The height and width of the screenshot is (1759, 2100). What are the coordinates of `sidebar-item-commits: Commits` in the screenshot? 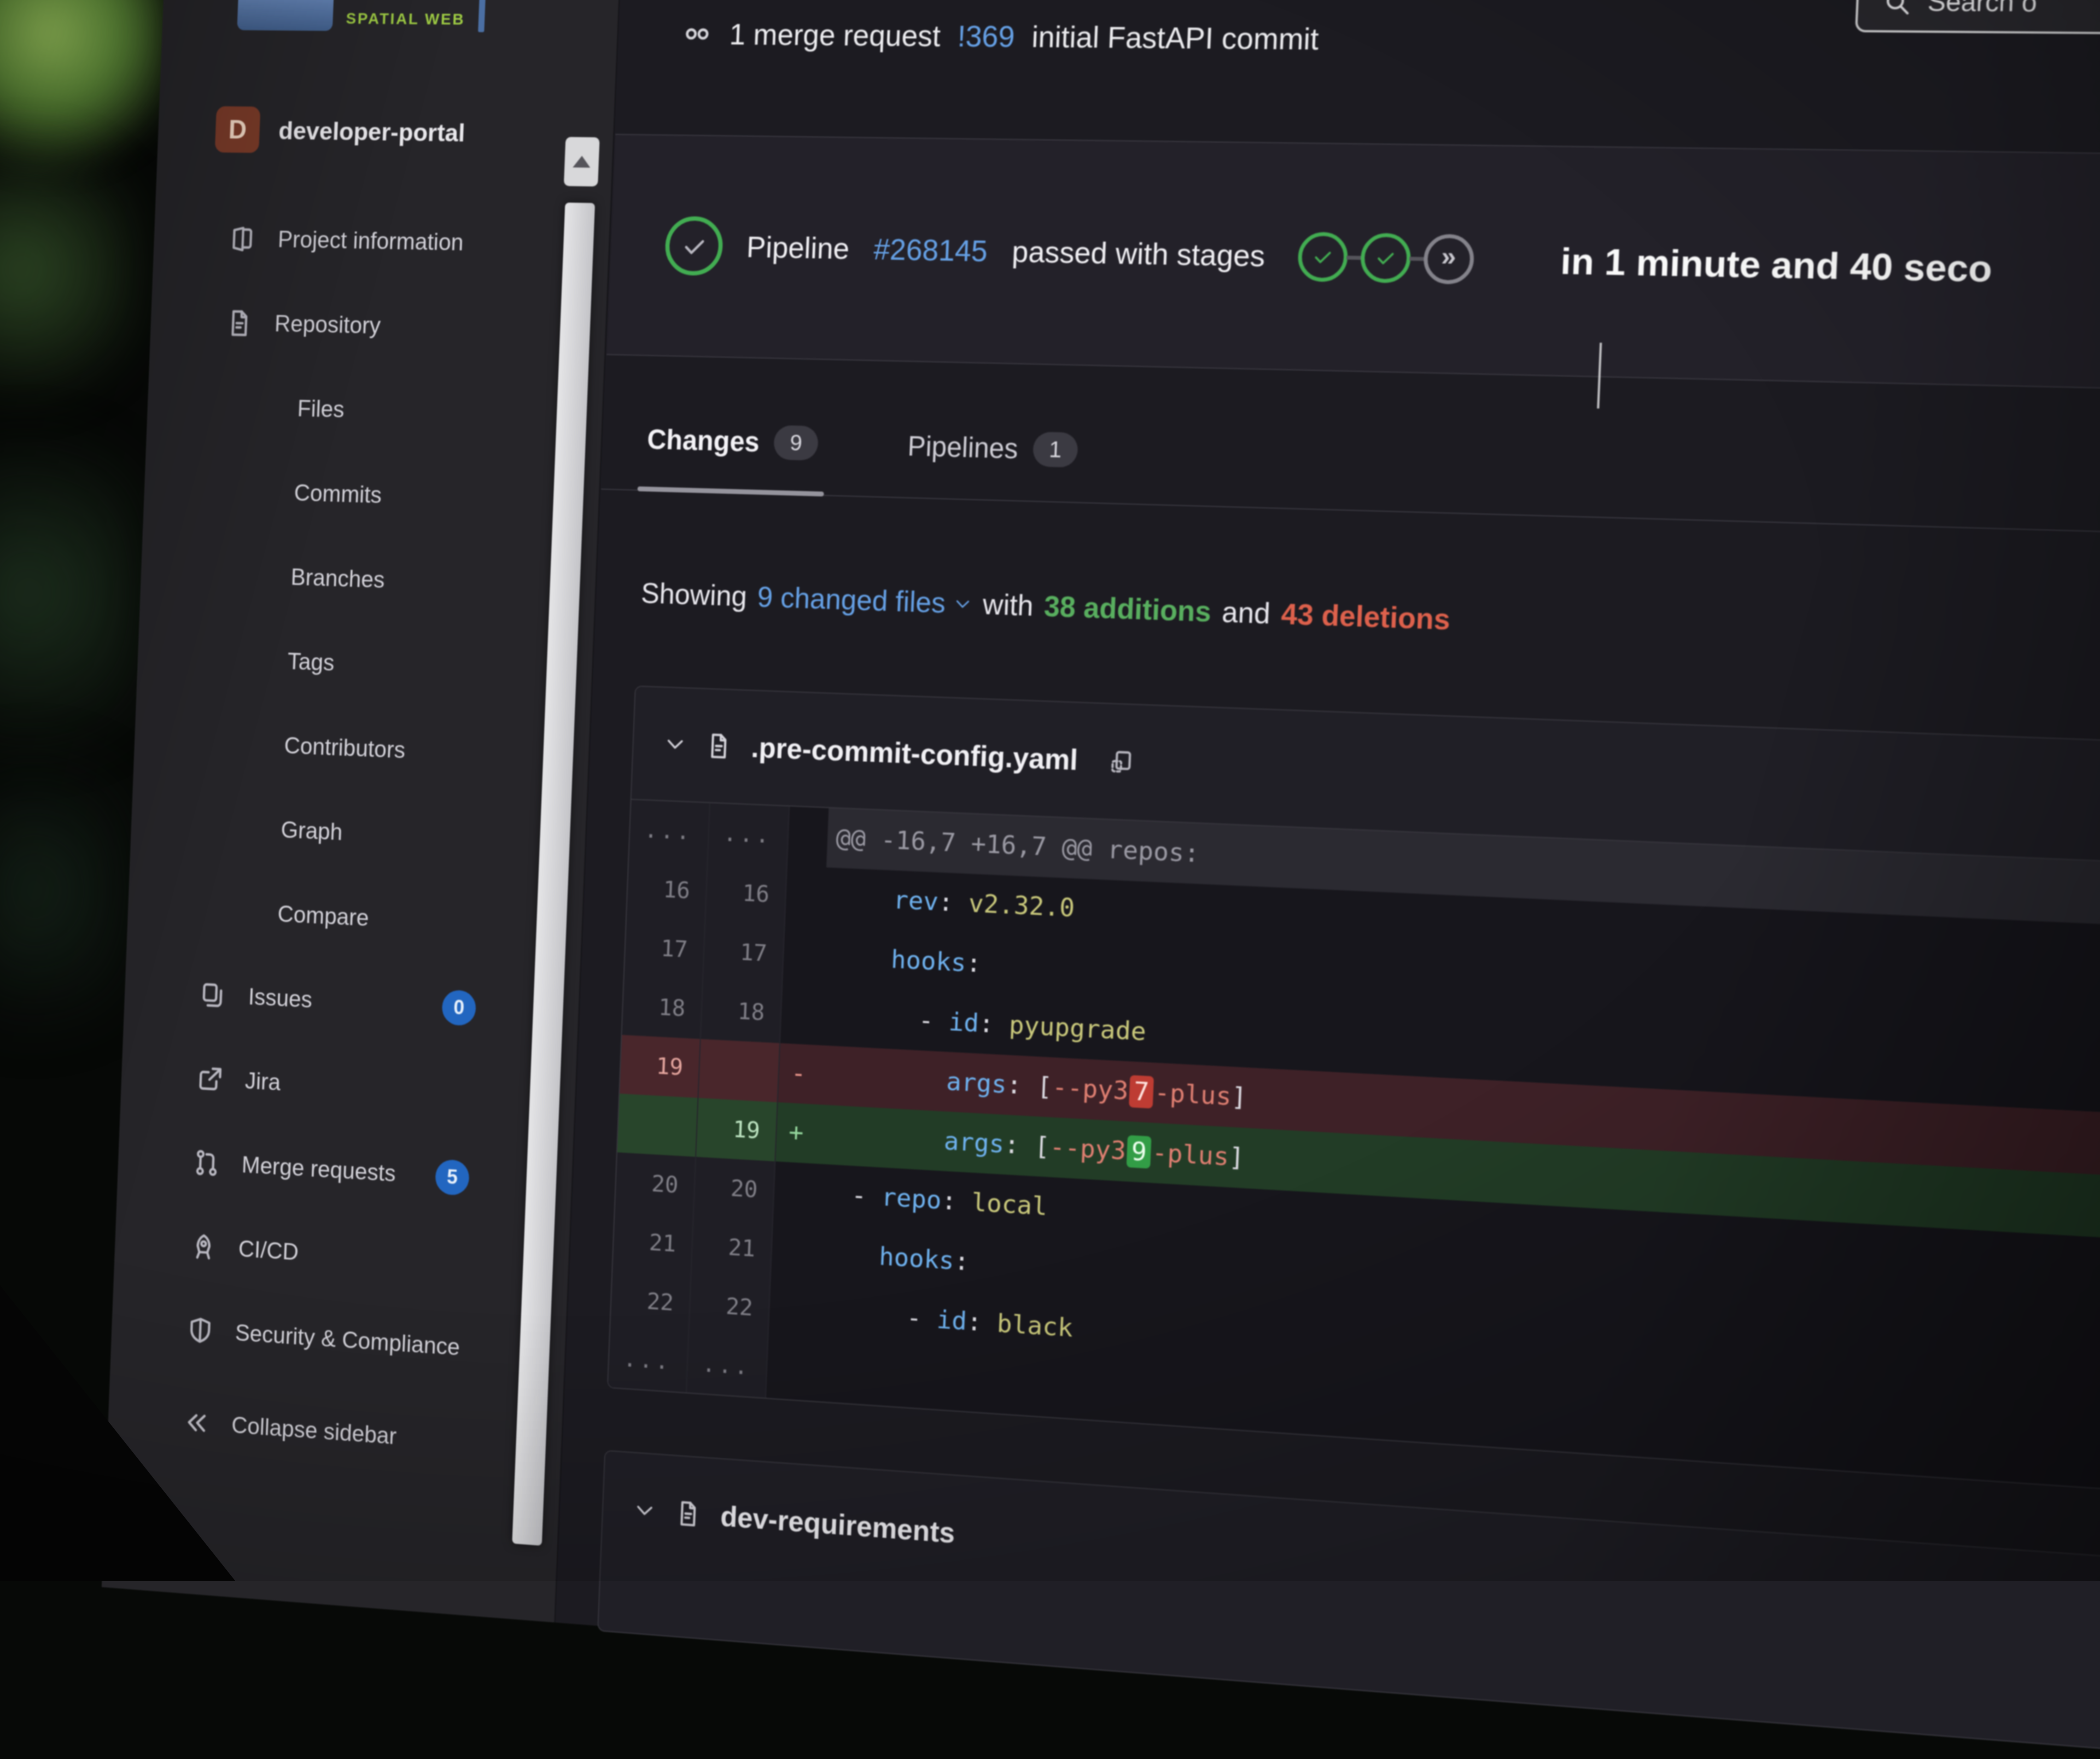 It's located at (371, 496).